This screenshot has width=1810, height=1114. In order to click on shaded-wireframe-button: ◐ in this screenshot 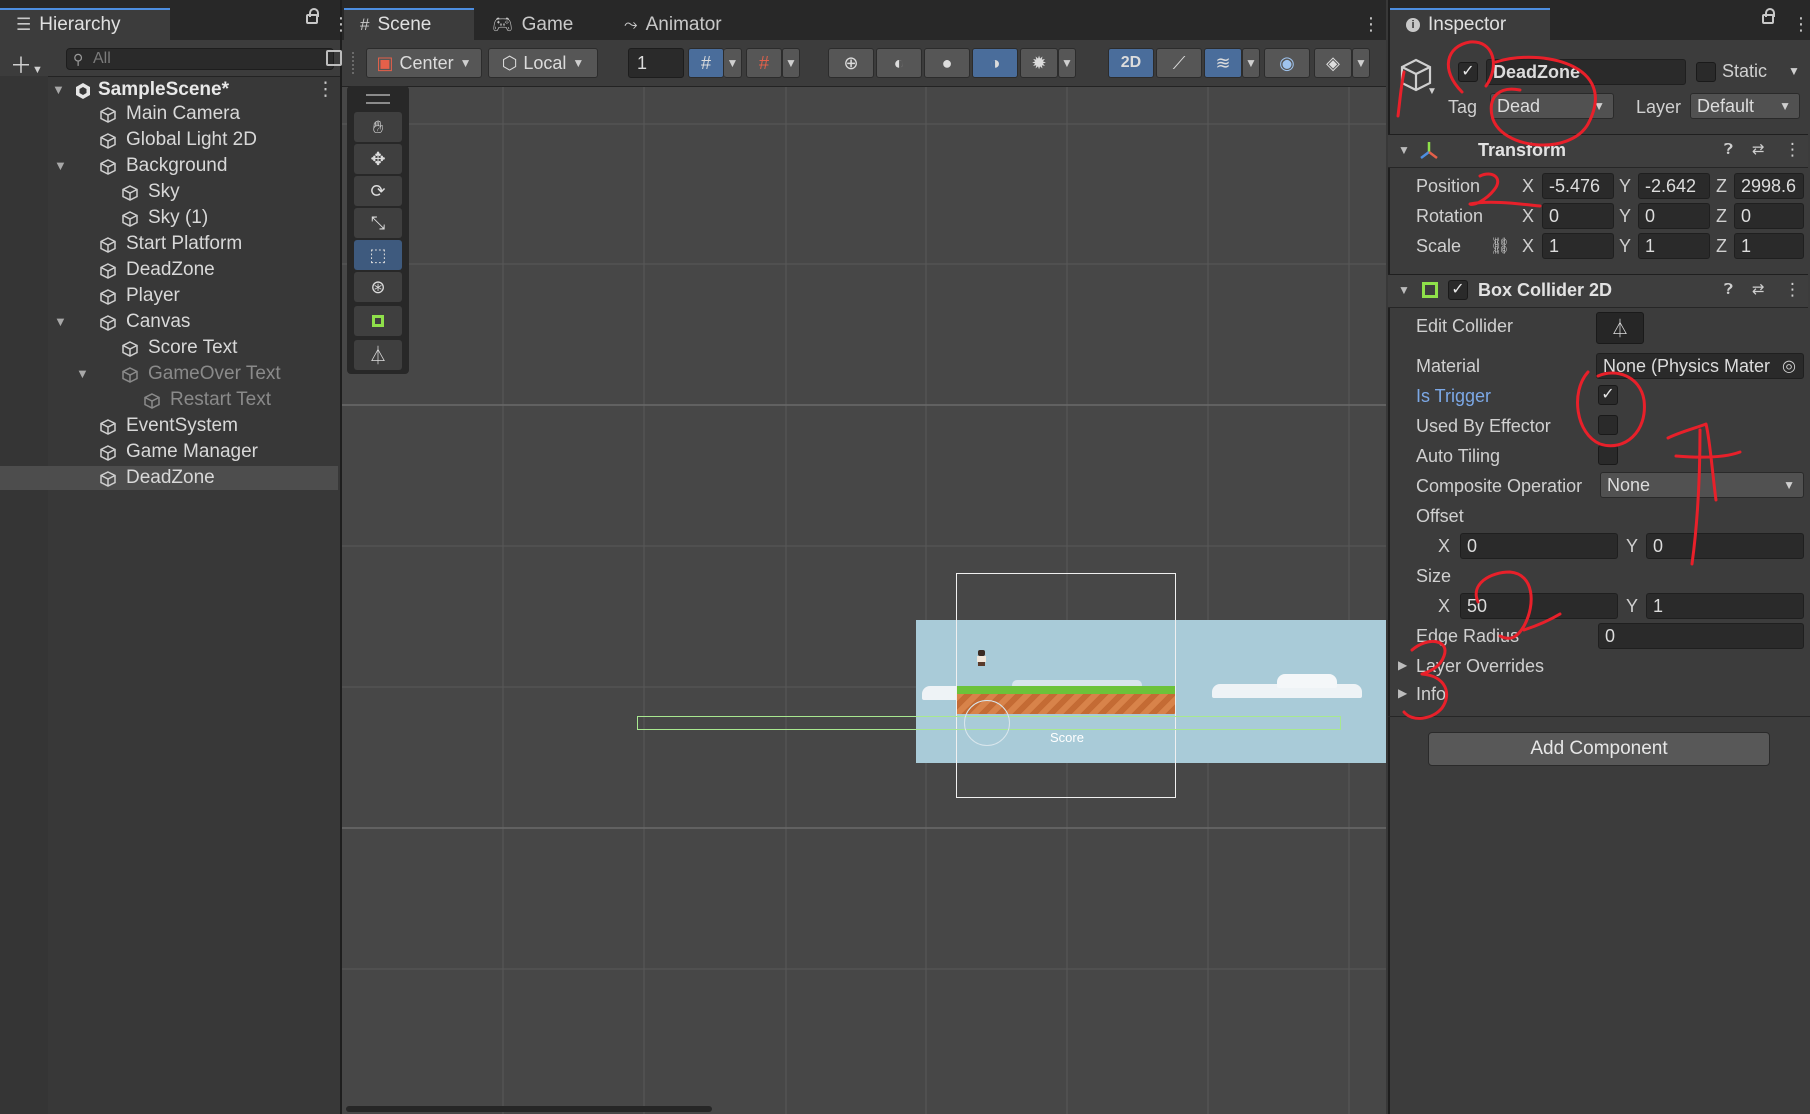, I will do `click(899, 63)`.